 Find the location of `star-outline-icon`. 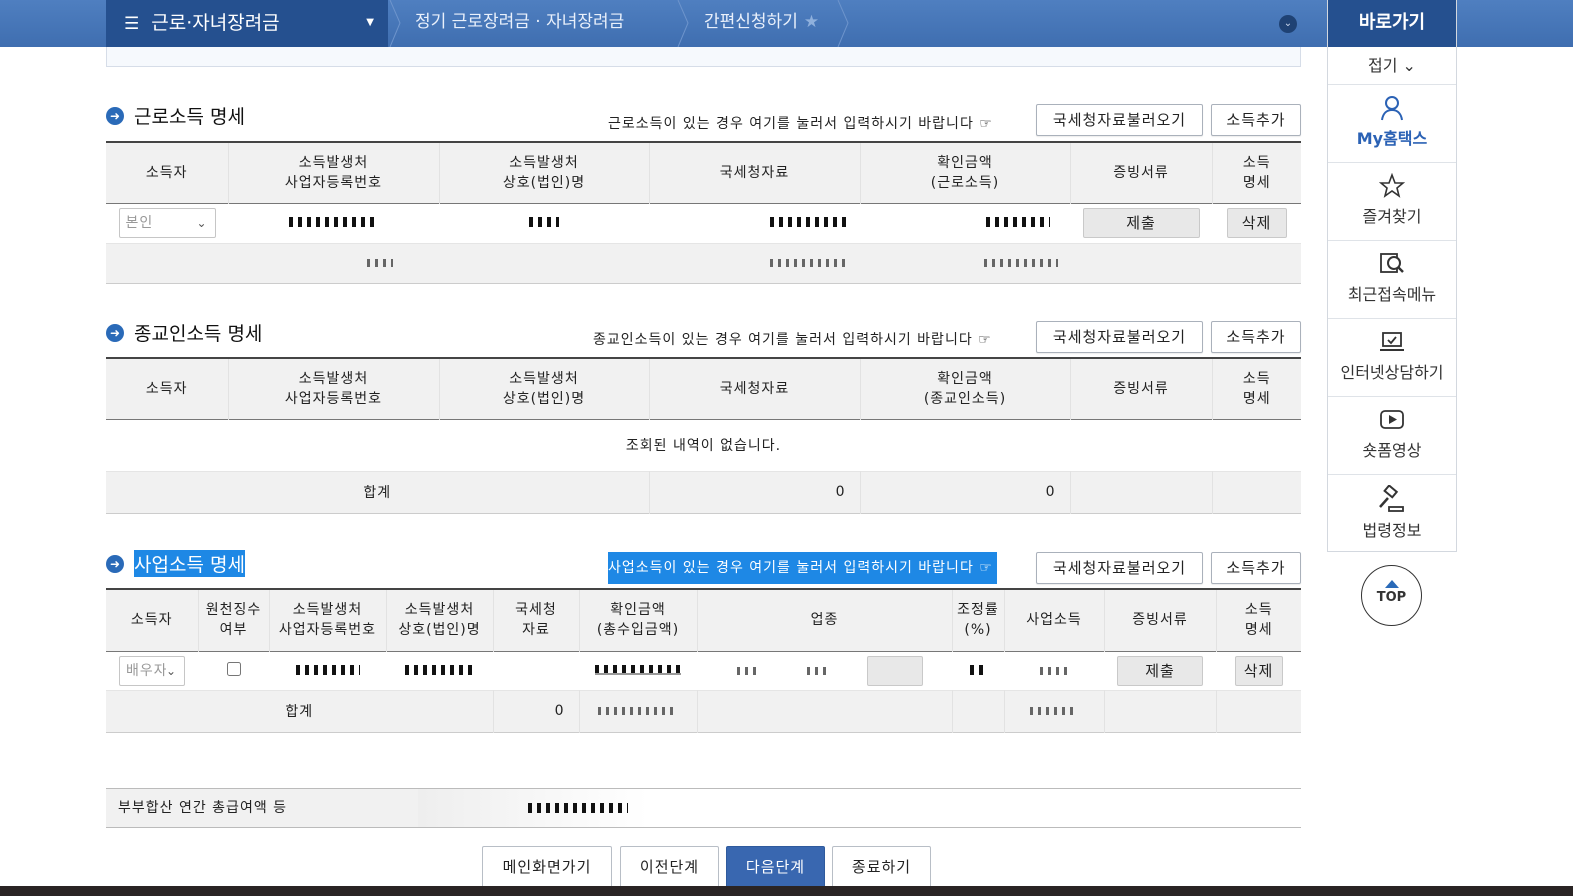

star-outline-icon is located at coordinates (1392, 185).